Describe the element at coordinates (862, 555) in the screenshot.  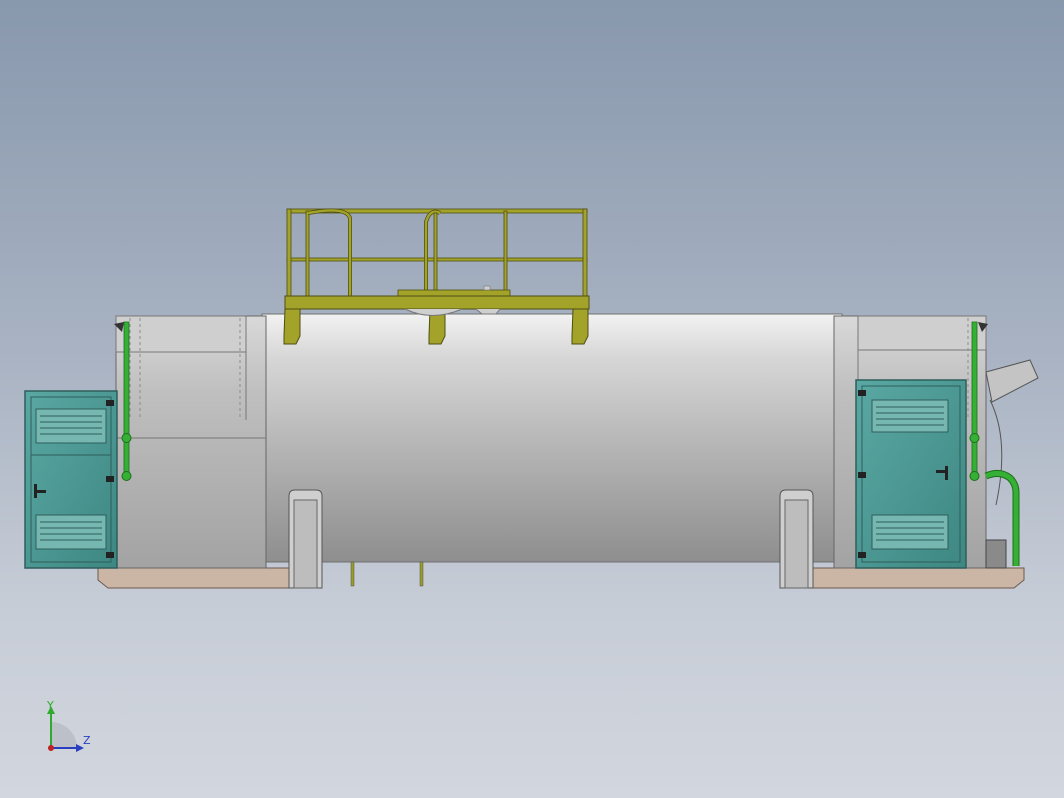
I see `right-door-hinge-bottom` at that location.